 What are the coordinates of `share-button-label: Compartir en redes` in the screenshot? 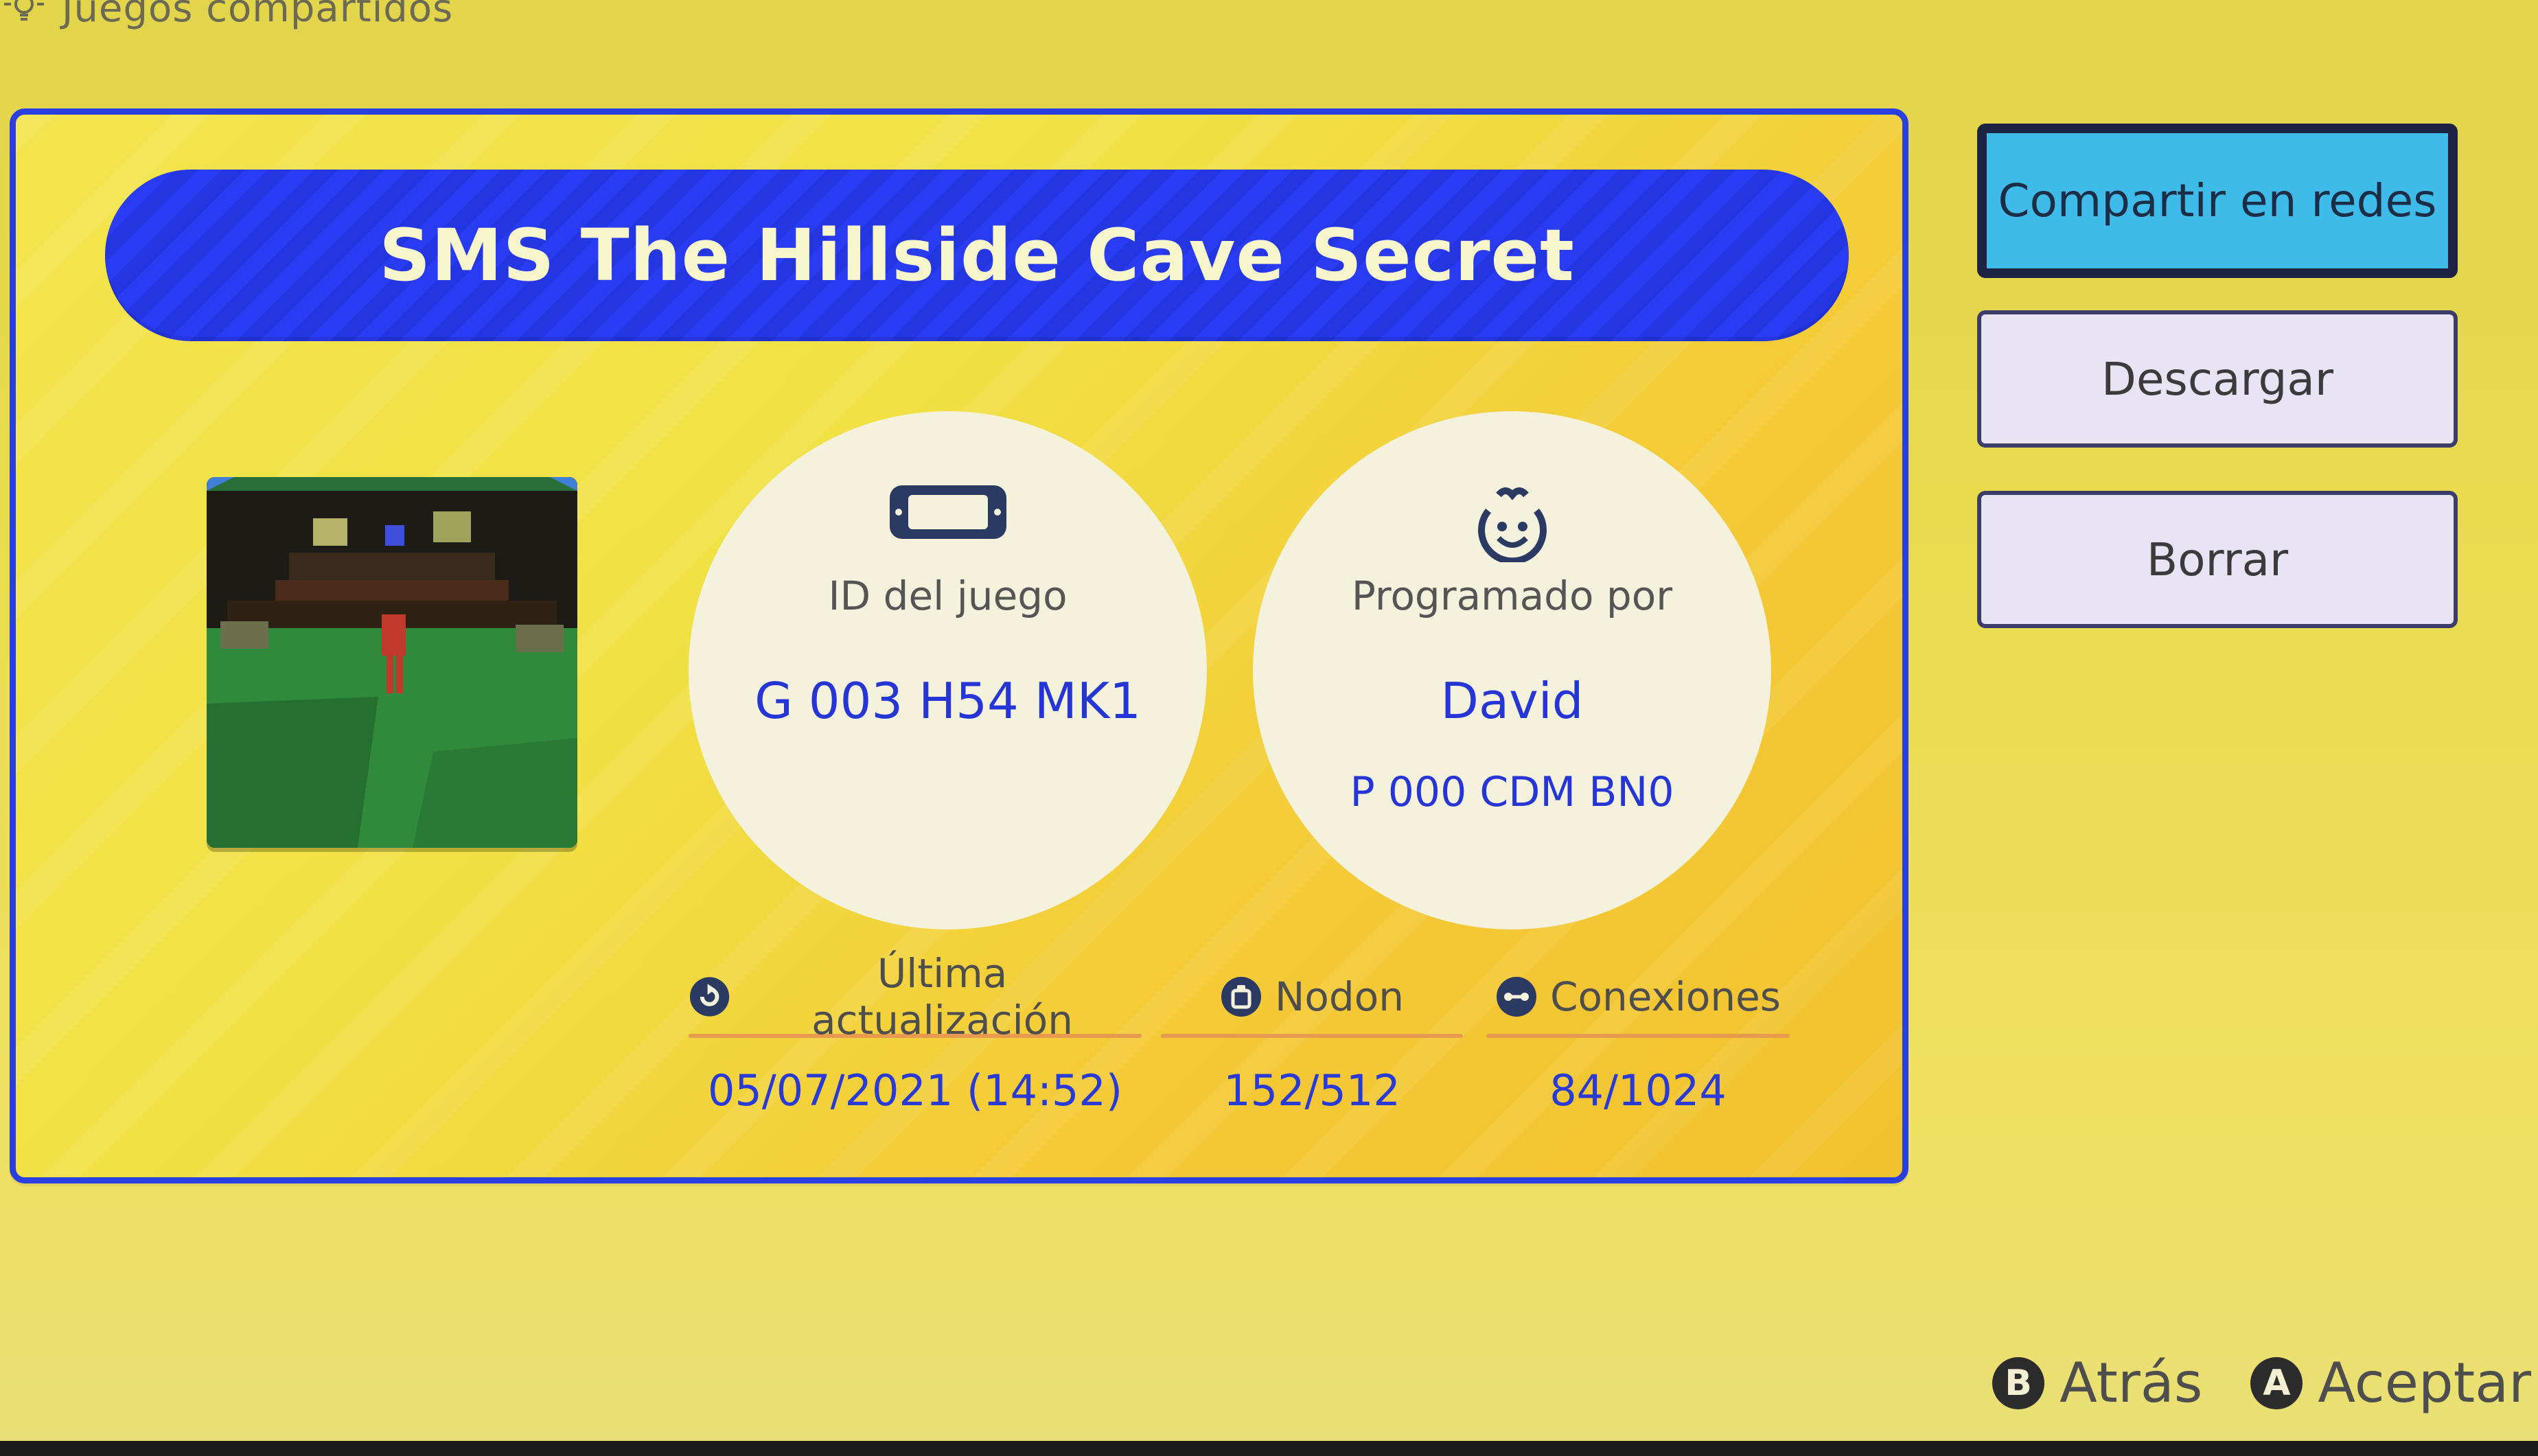 It's located at (2218, 200).